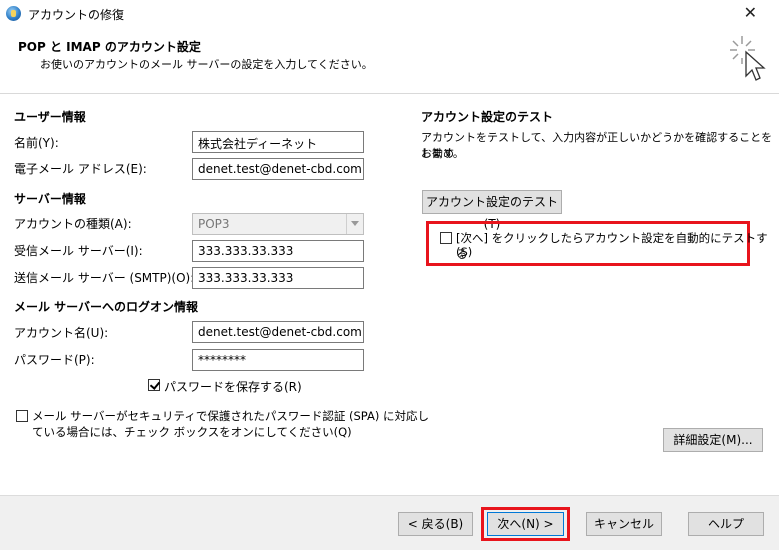 The width and height of the screenshot is (779, 550). I want to click on test-heading: アカウント設定のテスト, so click(487, 117).